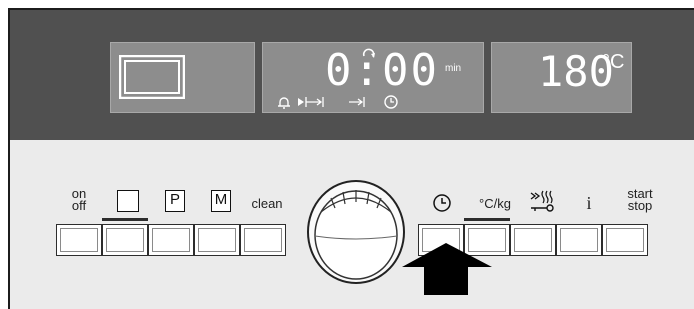 This screenshot has width=694, height=309. I want to click on end-bracket-icon, so click(357, 102).